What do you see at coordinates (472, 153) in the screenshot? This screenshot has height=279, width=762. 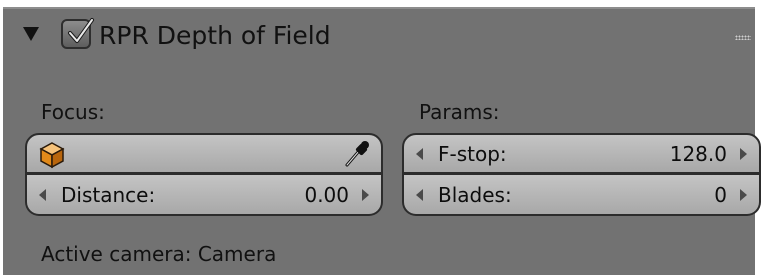 I see `fstop-label: F-stop:` at bounding box center [472, 153].